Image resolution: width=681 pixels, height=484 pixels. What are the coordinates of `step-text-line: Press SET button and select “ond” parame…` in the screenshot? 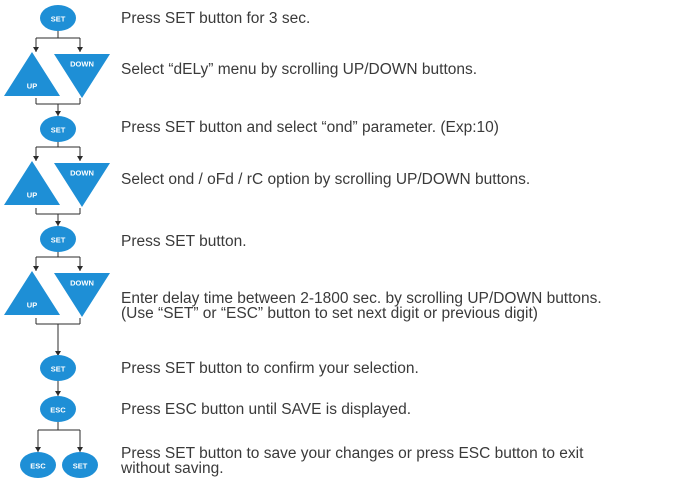 It's located at (310, 127).